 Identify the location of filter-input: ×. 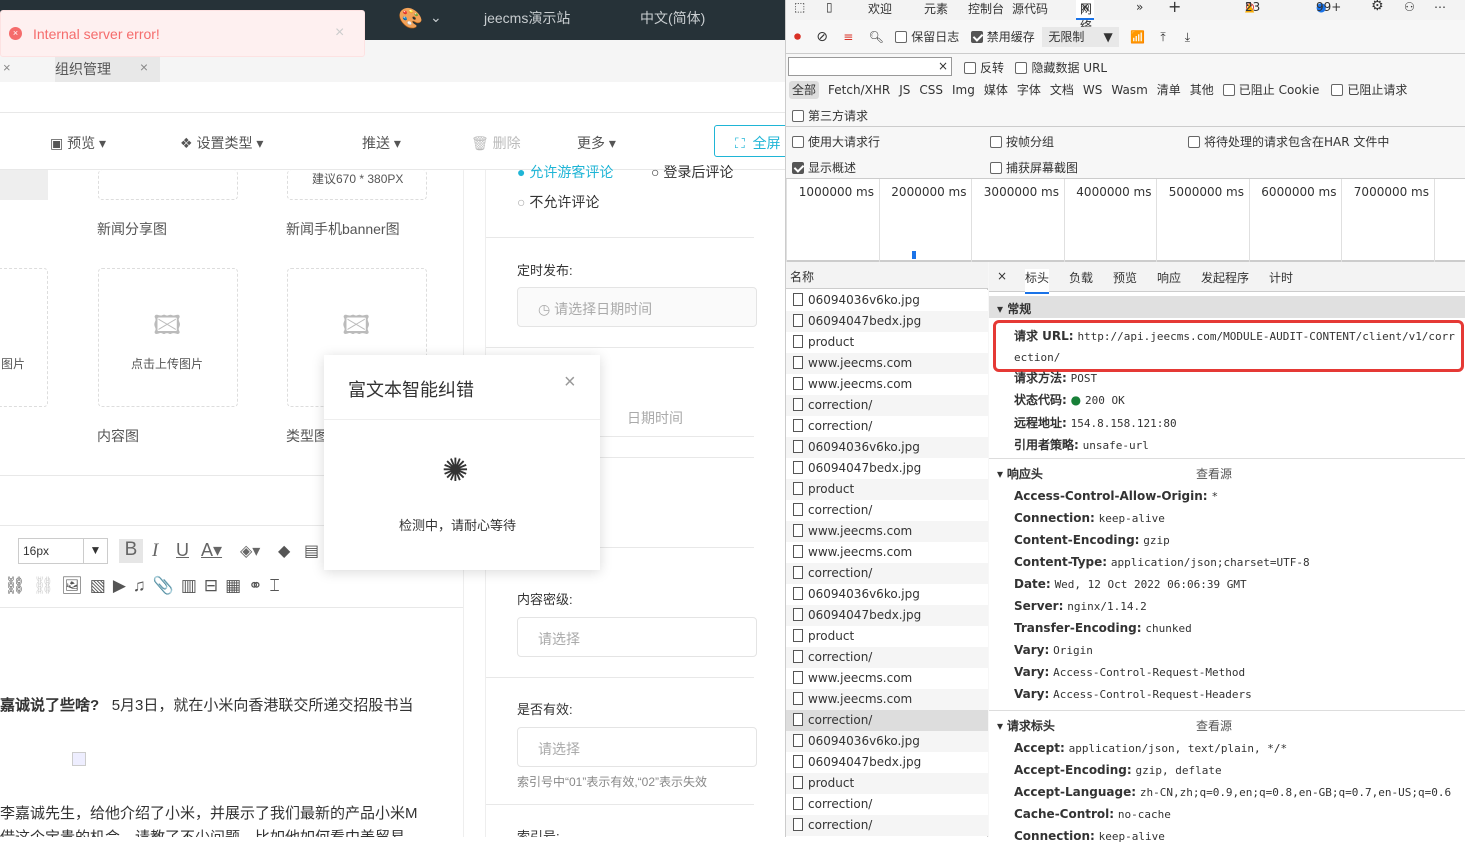
(870, 66).